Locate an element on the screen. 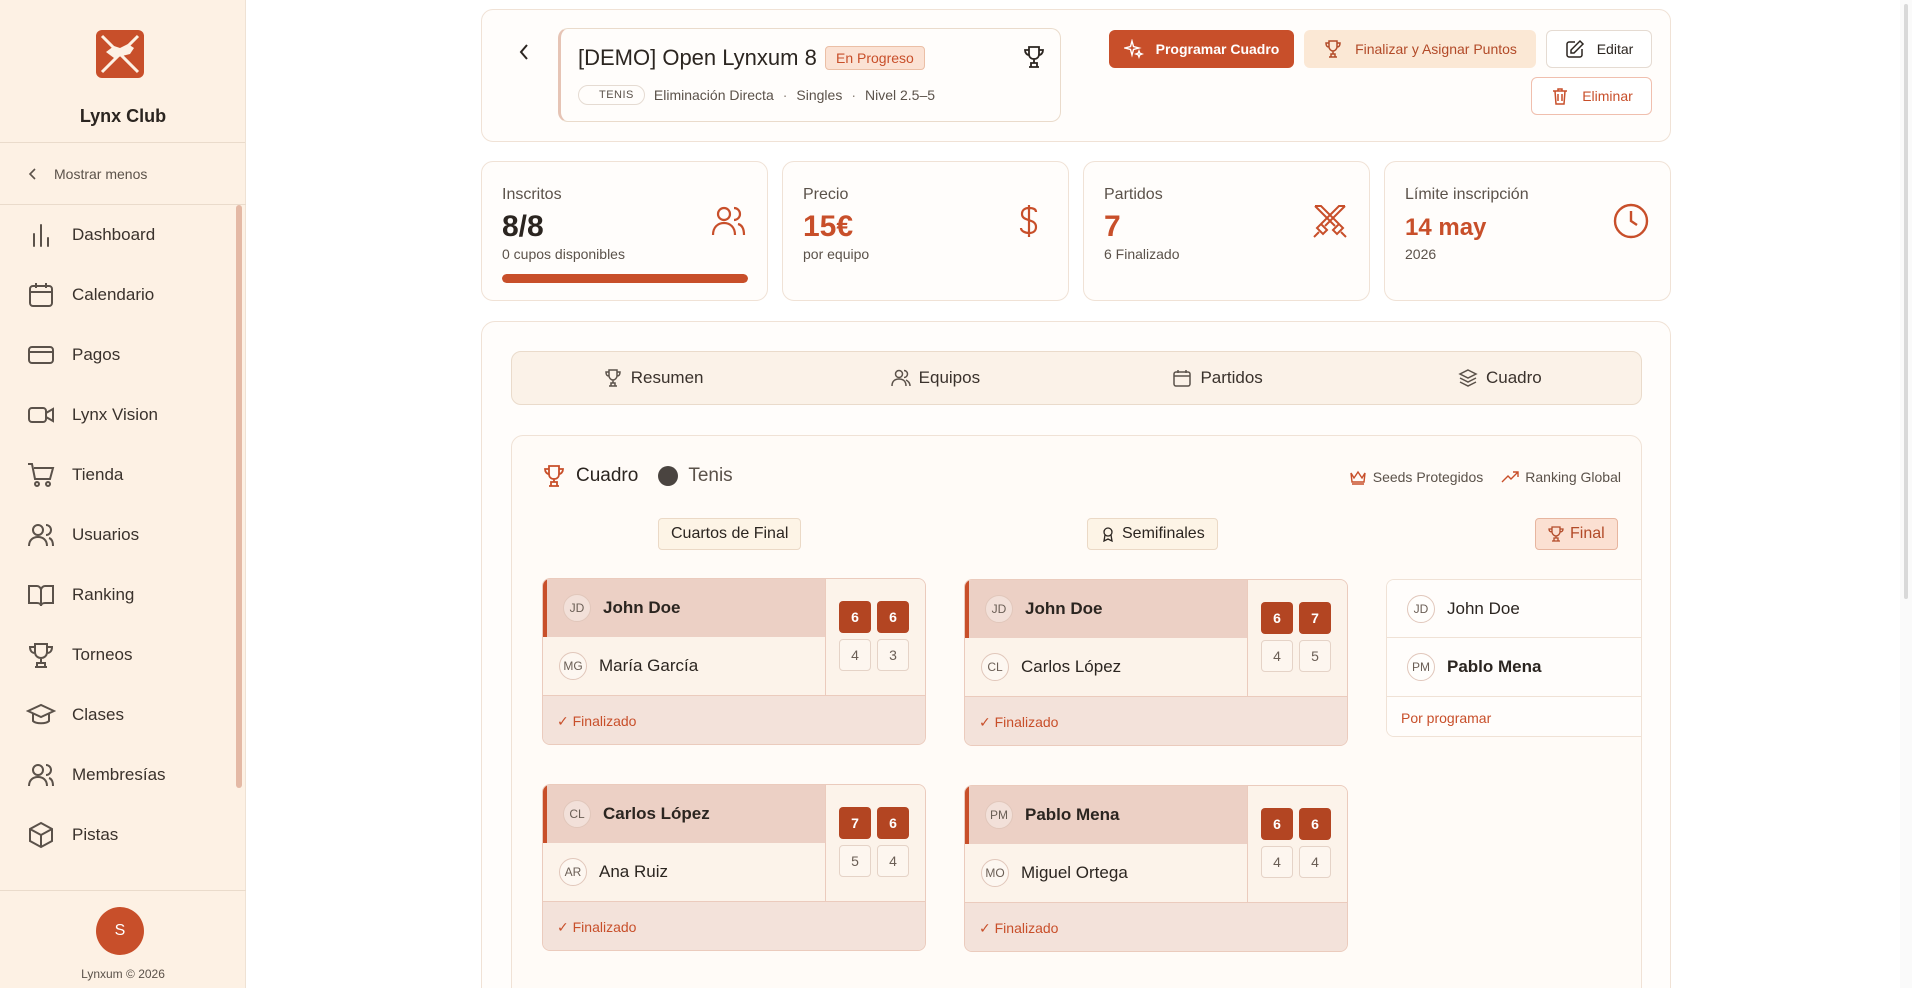 This screenshot has width=1912, height=988. sidebar-item-label: Ranking is located at coordinates (103, 594).